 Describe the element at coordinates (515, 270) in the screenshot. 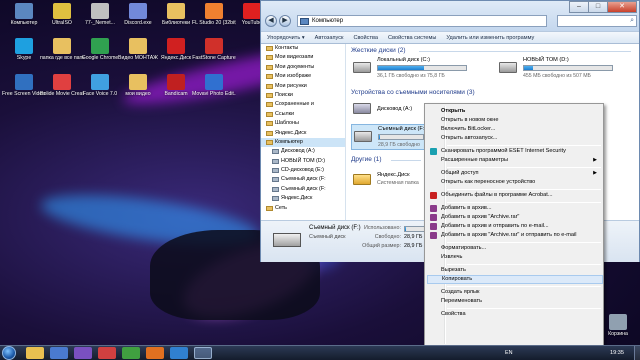

I see `menu-item: Вырезать` at that location.